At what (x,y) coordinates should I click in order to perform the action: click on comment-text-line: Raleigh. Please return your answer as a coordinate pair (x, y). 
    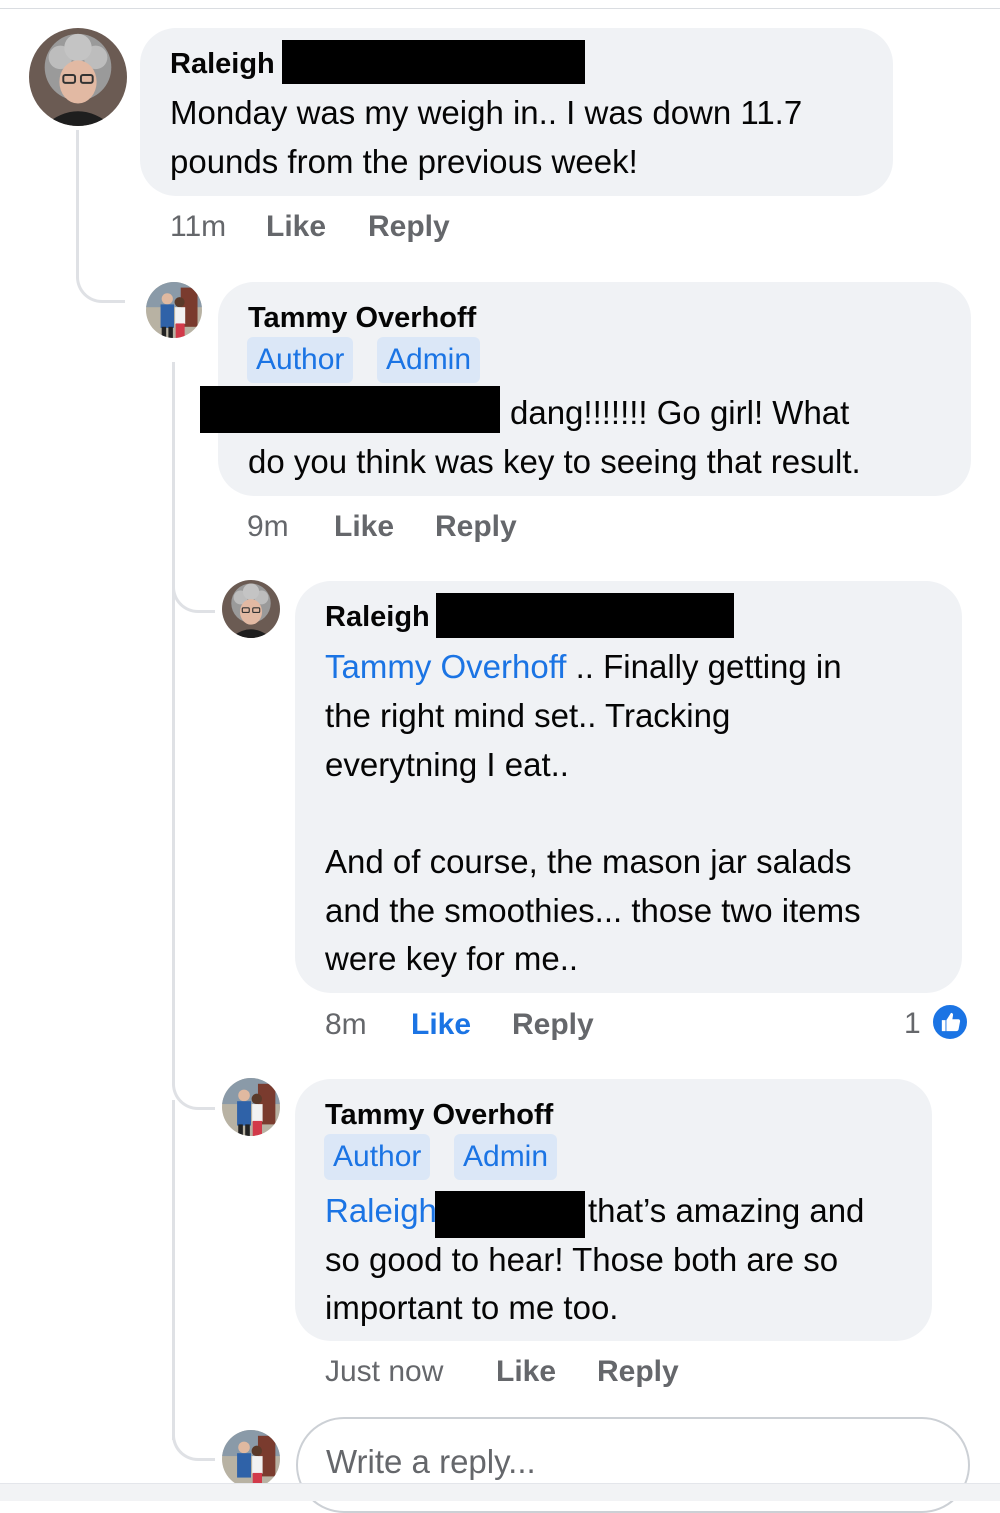
    Looking at the image, I should click on (381, 1210).